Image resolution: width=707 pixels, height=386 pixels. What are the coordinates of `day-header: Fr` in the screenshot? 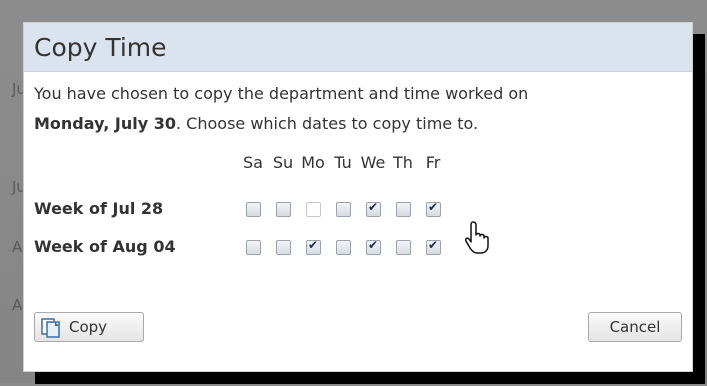 It's located at (433, 162).